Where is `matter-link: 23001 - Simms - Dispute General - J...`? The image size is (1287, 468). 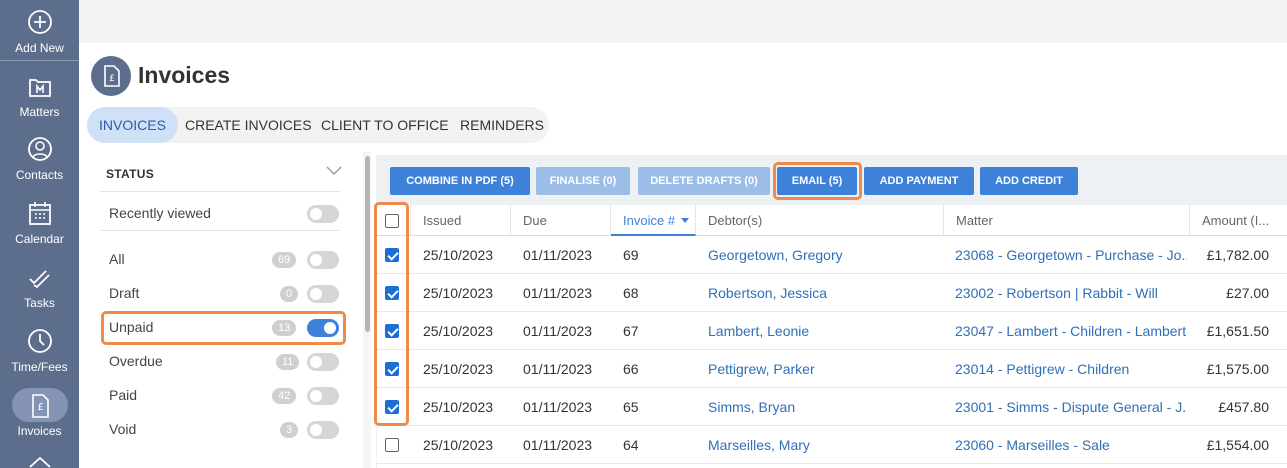
matter-link: 23001 - Simms - Dispute General - J... is located at coordinates (1071, 407).